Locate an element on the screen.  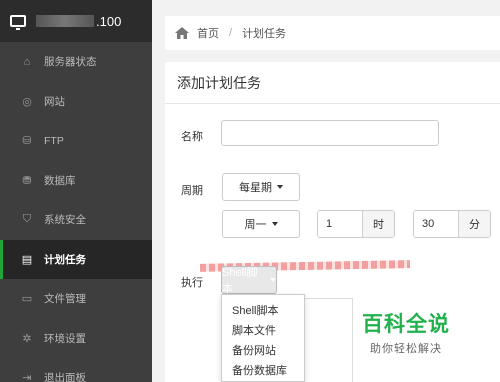
period-type-select: 每星期 is located at coordinates (261, 187).